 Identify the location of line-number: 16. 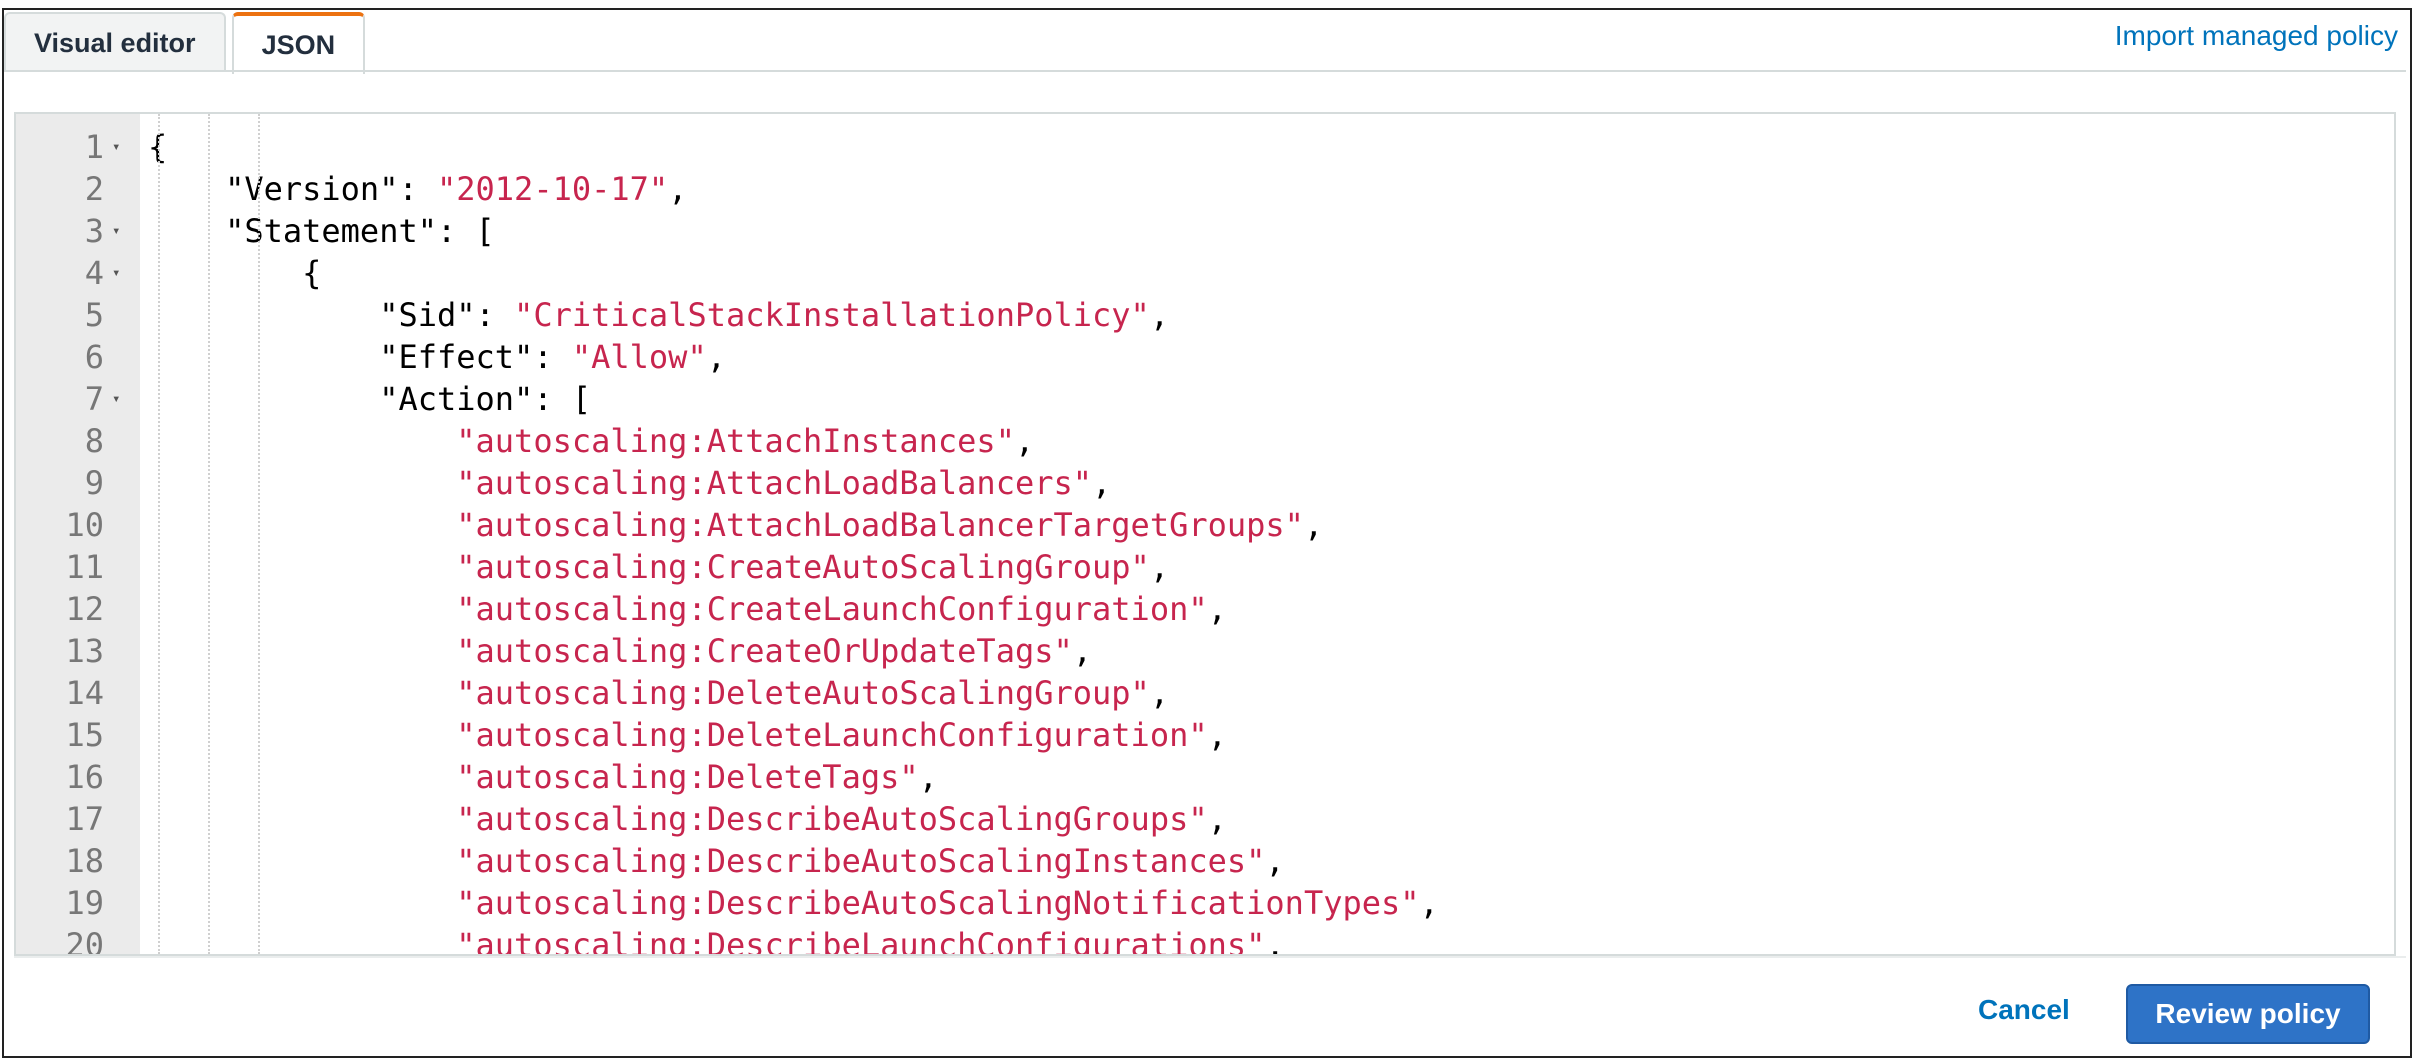
(84, 777).